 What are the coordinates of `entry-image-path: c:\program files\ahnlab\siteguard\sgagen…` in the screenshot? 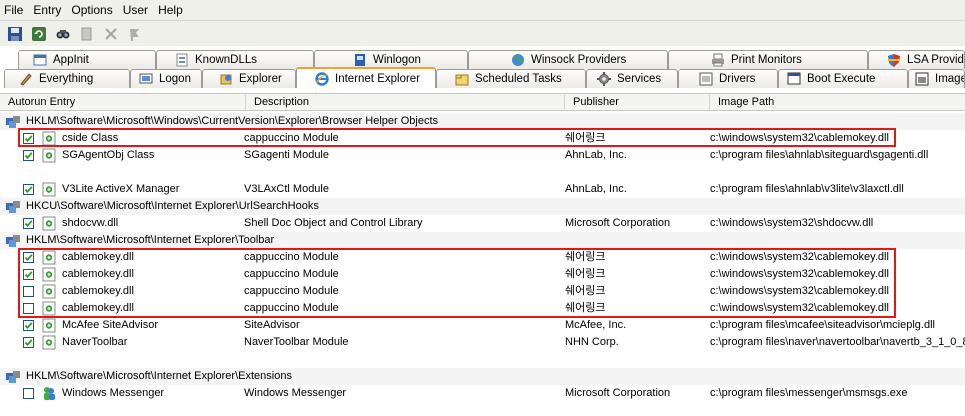 It's located at (819, 155).